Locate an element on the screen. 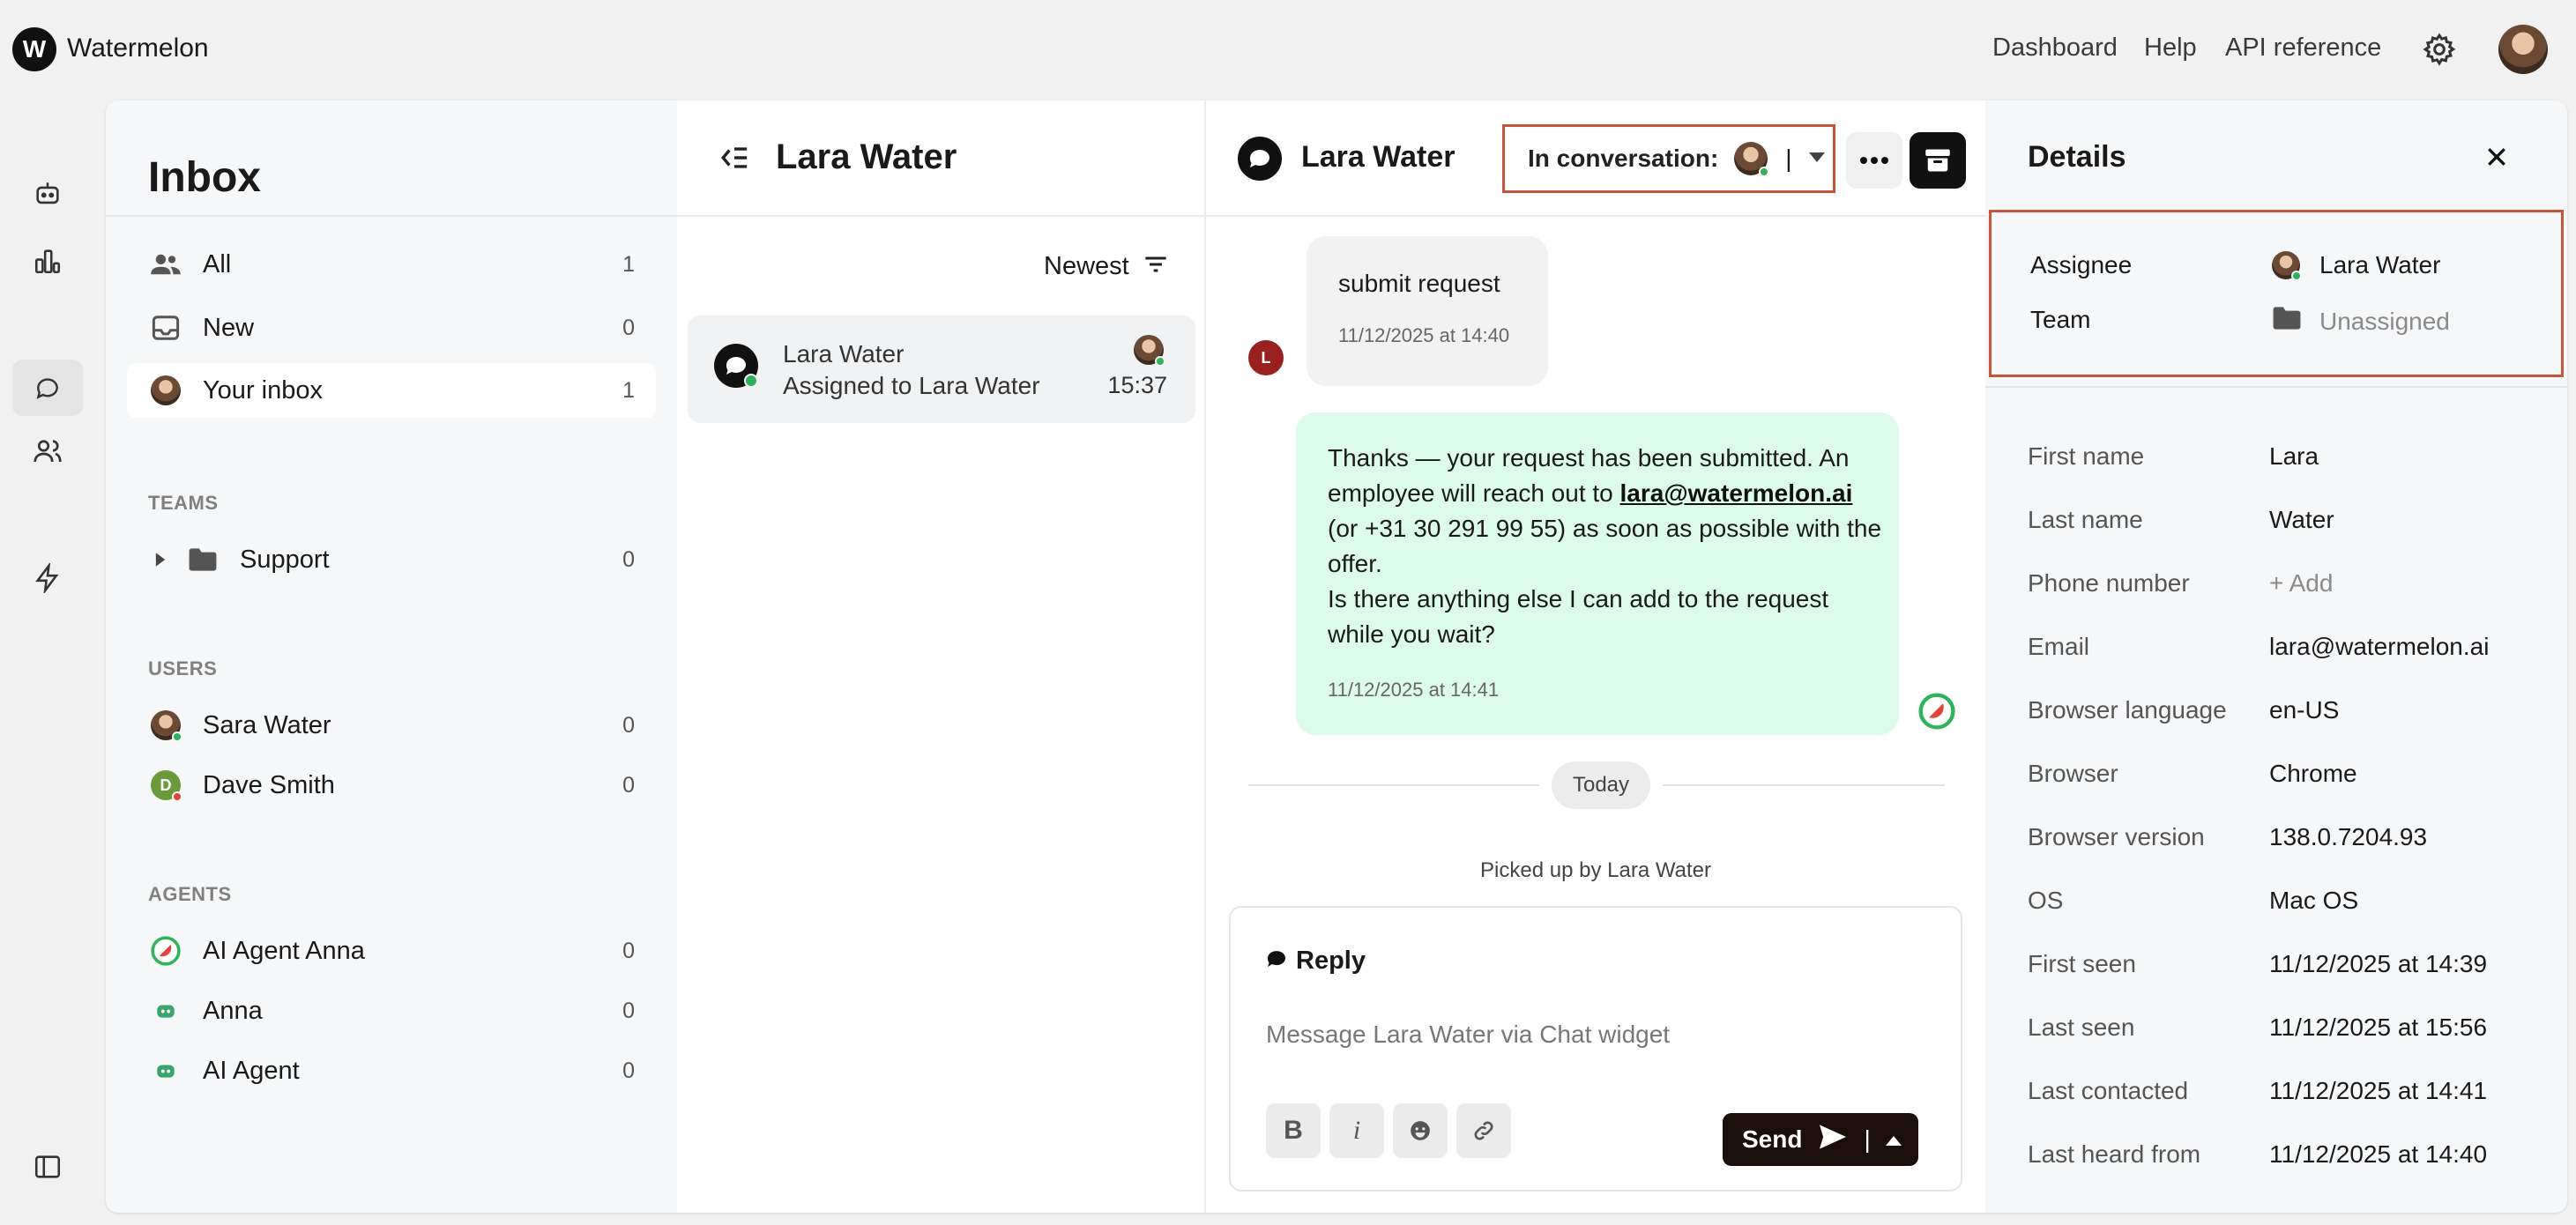  detail-value: 11/12/2025 at 14:40 is located at coordinates (2378, 1154).